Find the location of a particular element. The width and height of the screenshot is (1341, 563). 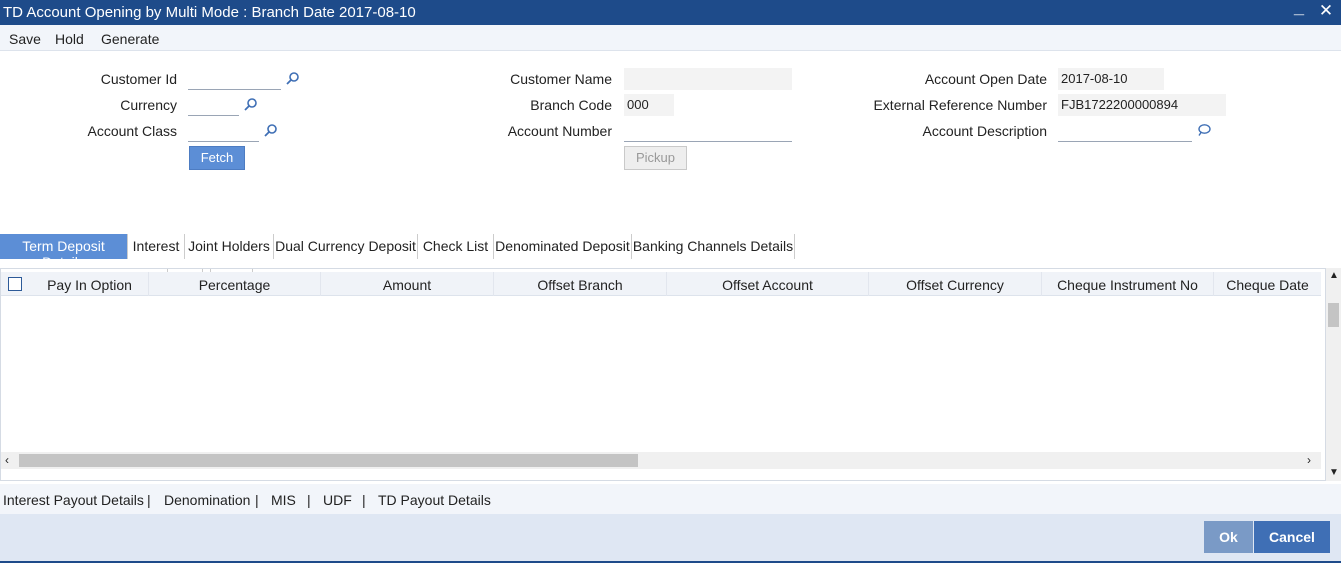

tab-banking-channels-details: Banking Channels Details is located at coordinates (713, 246).